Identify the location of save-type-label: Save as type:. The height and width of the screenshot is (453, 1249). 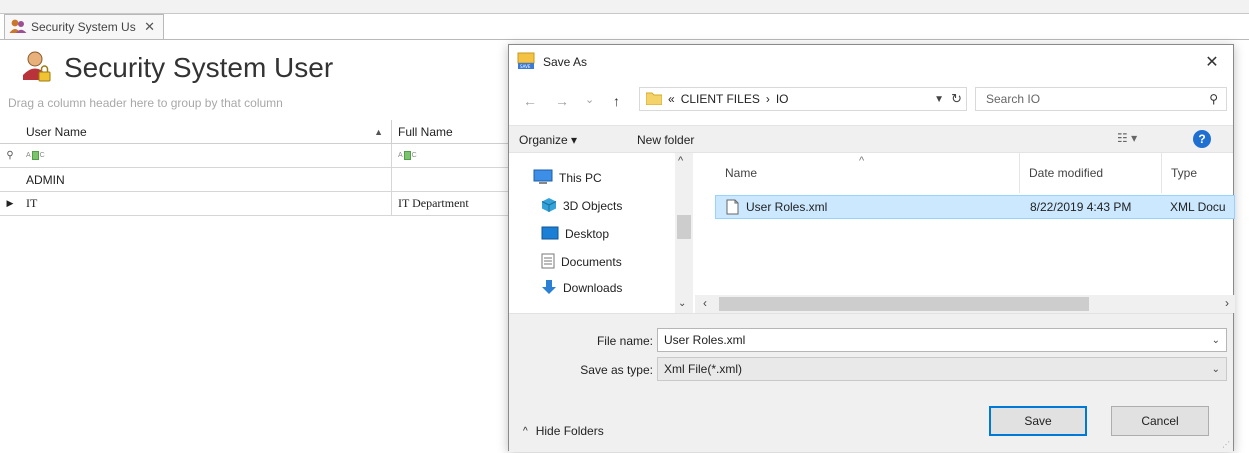
(616, 370).